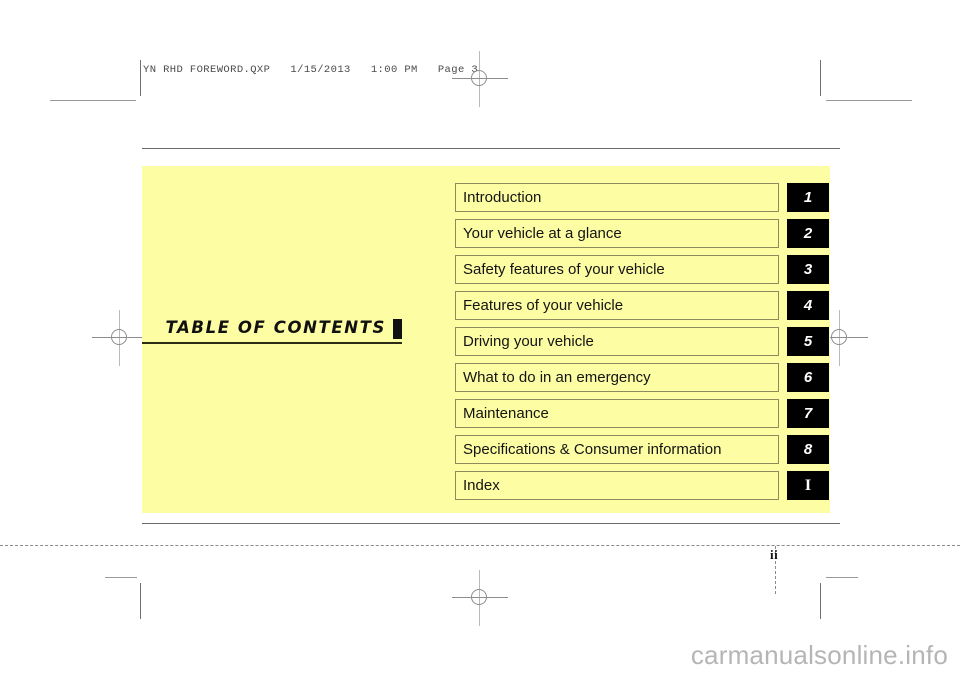  I want to click on toc-entry-label: Introduction, so click(617, 197).